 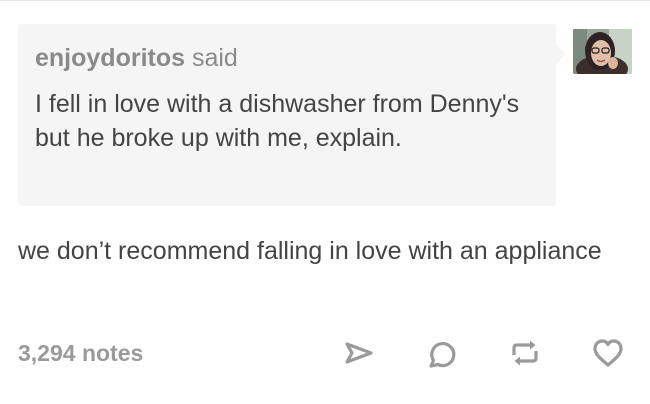 What do you see at coordinates (525, 353) in the screenshot?
I see `reblog-icon` at bounding box center [525, 353].